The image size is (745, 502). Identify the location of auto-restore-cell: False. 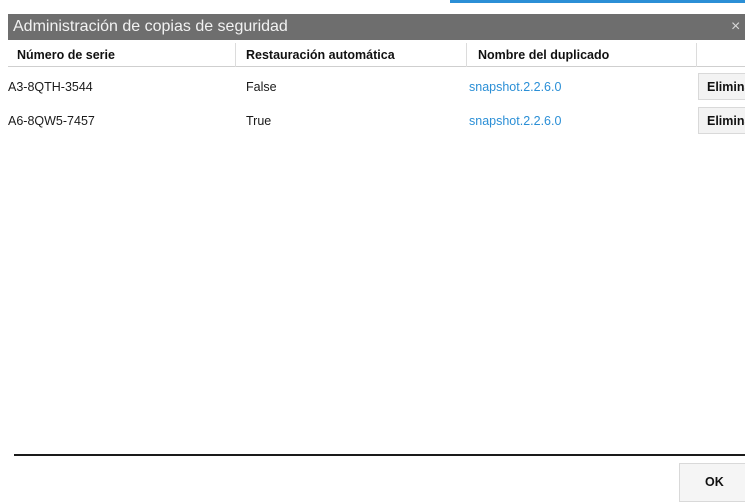
(261, 87).